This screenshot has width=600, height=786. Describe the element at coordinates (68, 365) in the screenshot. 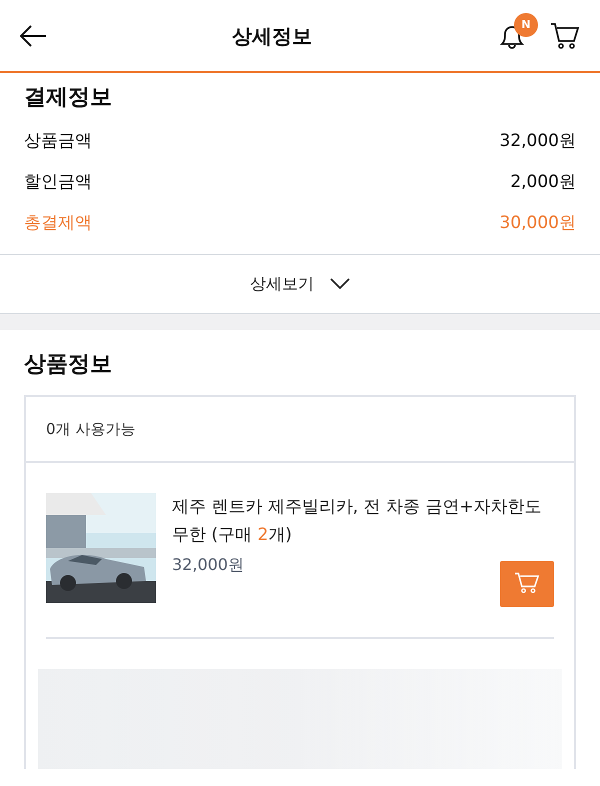

I see `section-title: 상품정보` at that location.